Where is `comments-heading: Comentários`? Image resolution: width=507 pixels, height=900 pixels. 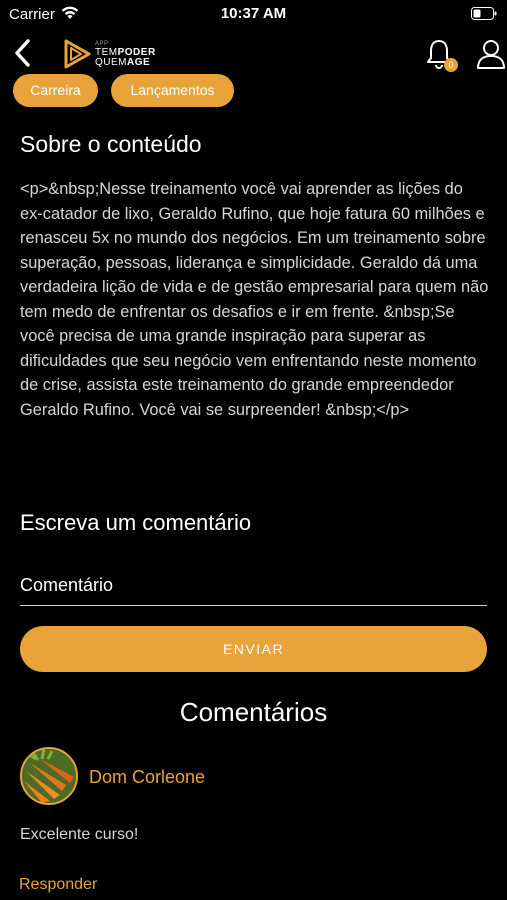 comments-heading: Comentários is located at coordinates (253, 712).